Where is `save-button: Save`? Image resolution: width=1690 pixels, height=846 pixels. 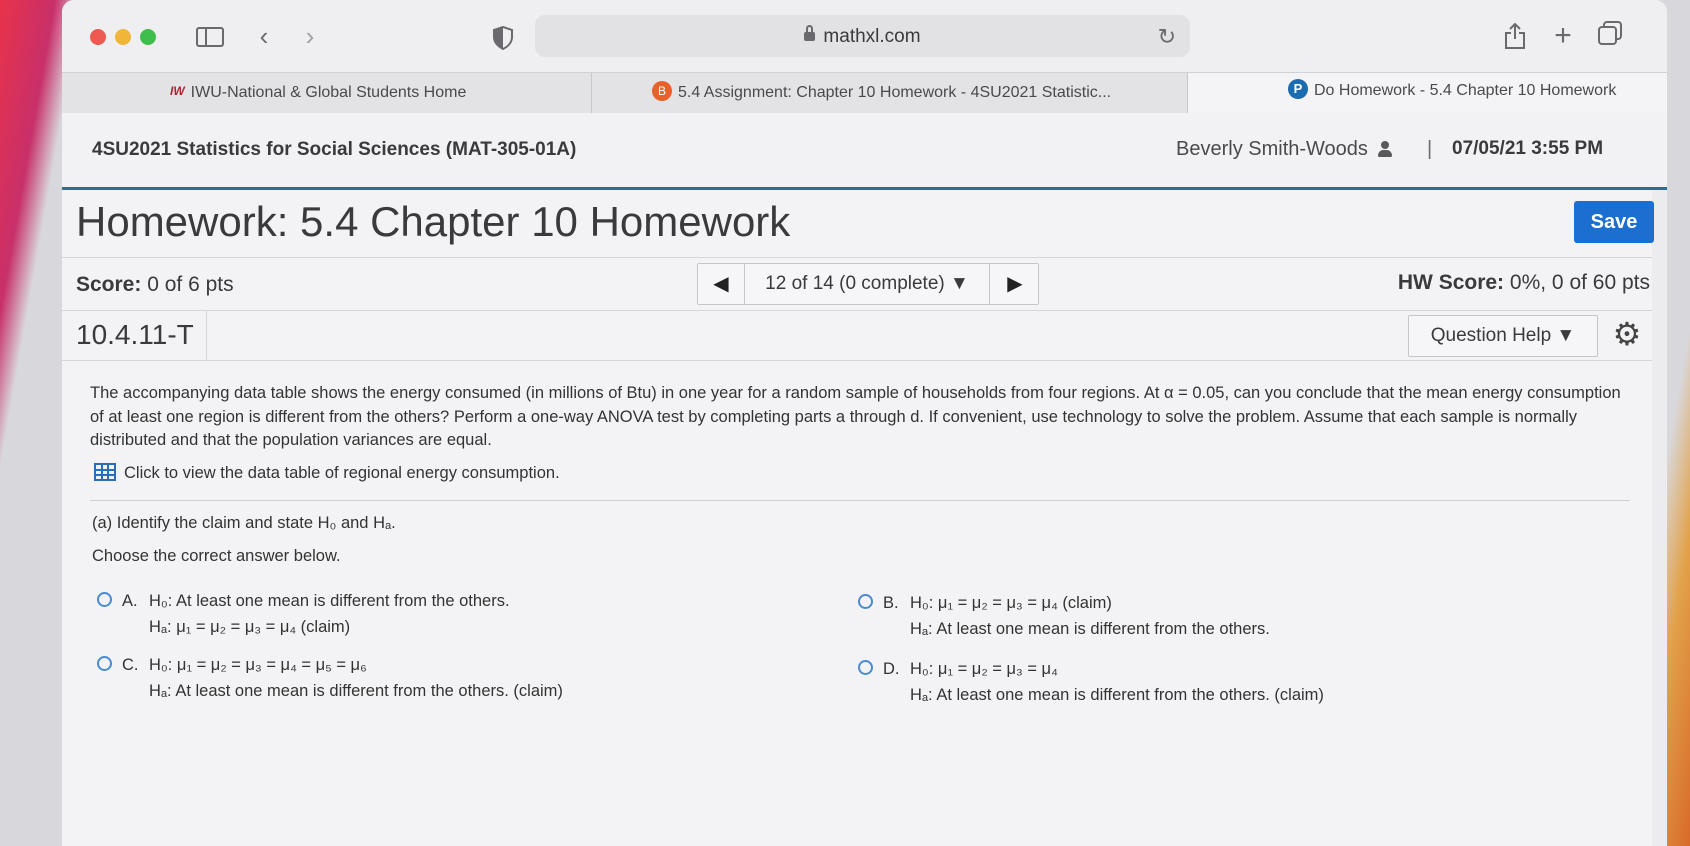
save-button: Save is located at coordinates (1614, 222).